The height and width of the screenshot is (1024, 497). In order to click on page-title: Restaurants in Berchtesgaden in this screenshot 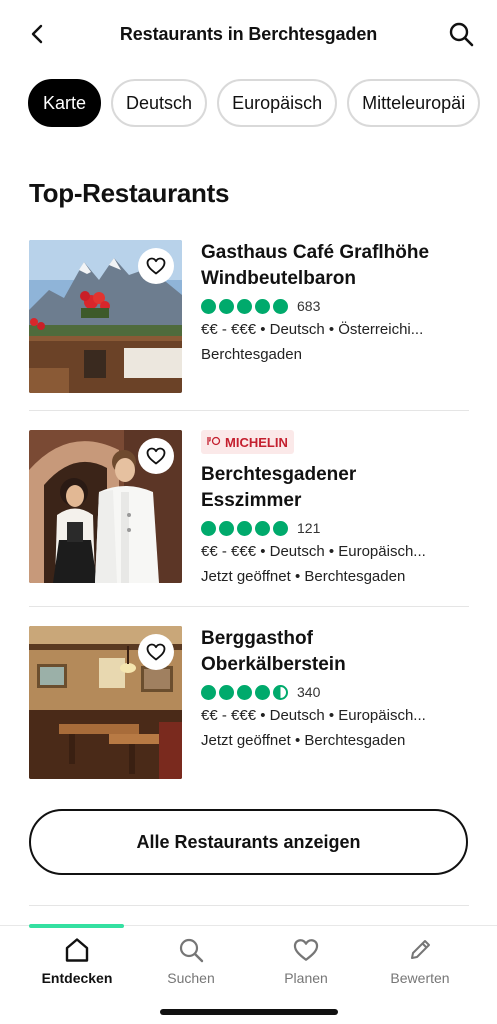, I will do `click(248, 34)`.